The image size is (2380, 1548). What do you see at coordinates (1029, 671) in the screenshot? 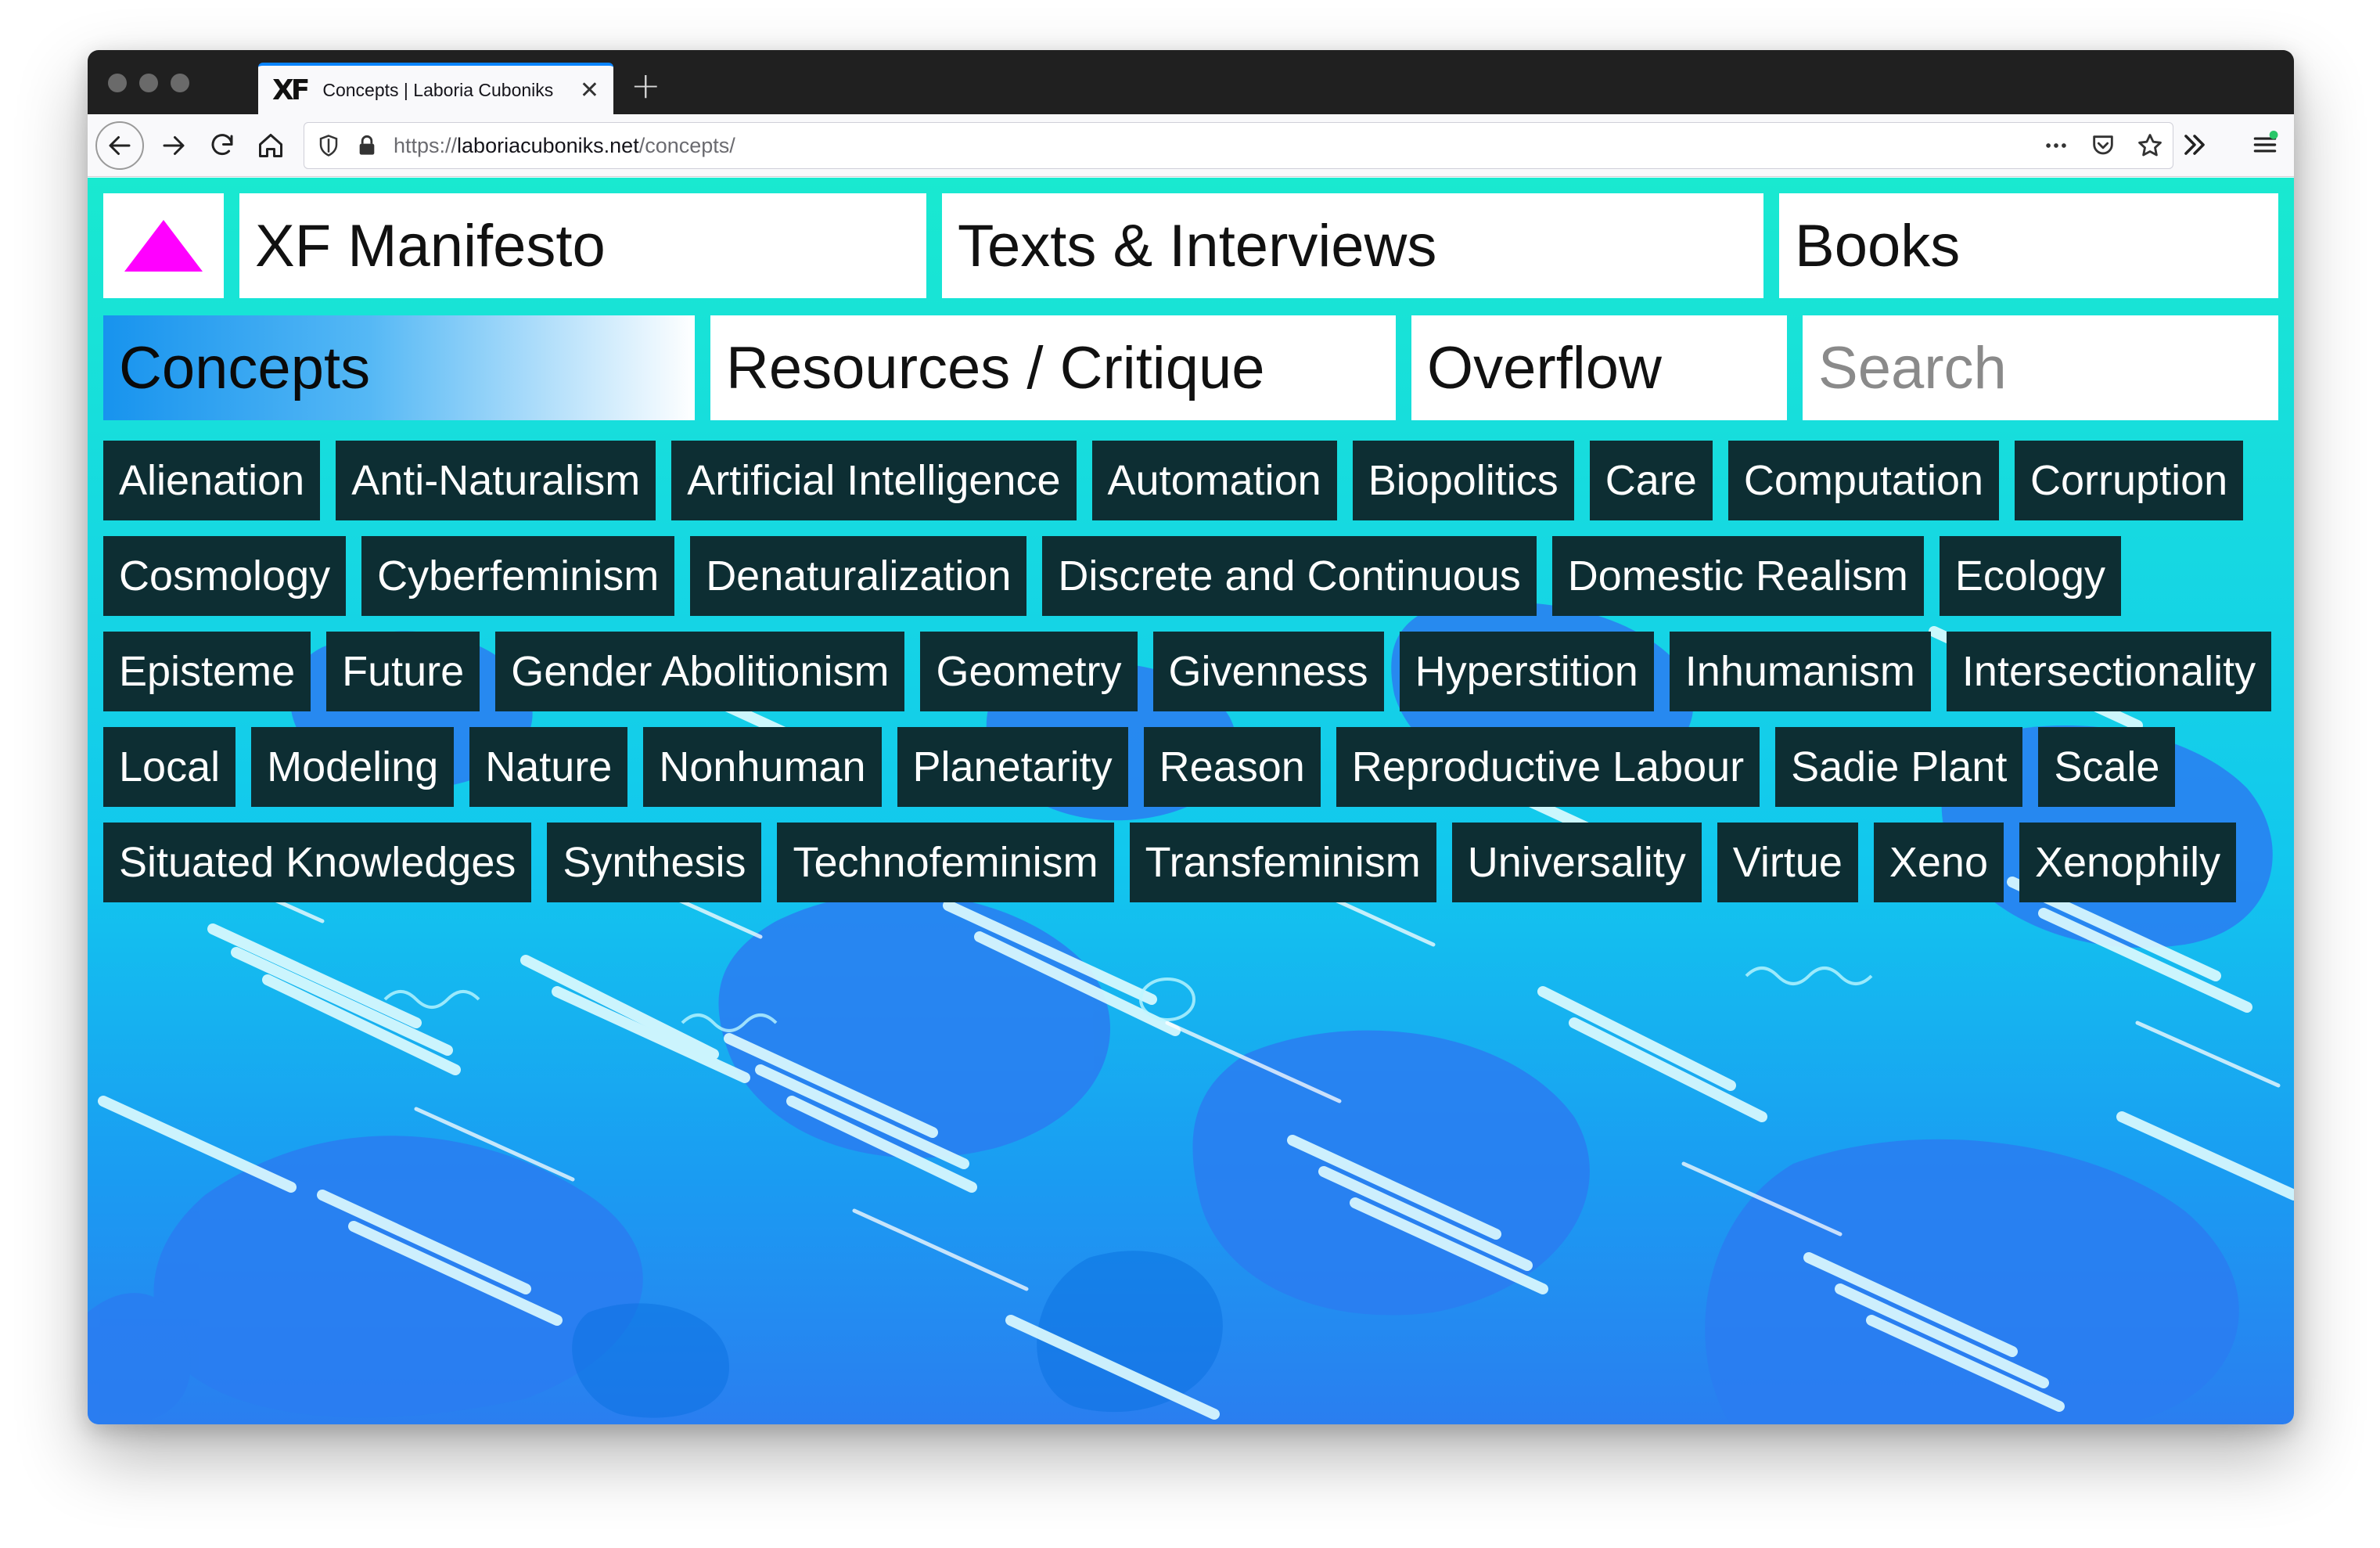
I see `concept-tag-geometry: Geometry` at bounding box center [1029, 671].